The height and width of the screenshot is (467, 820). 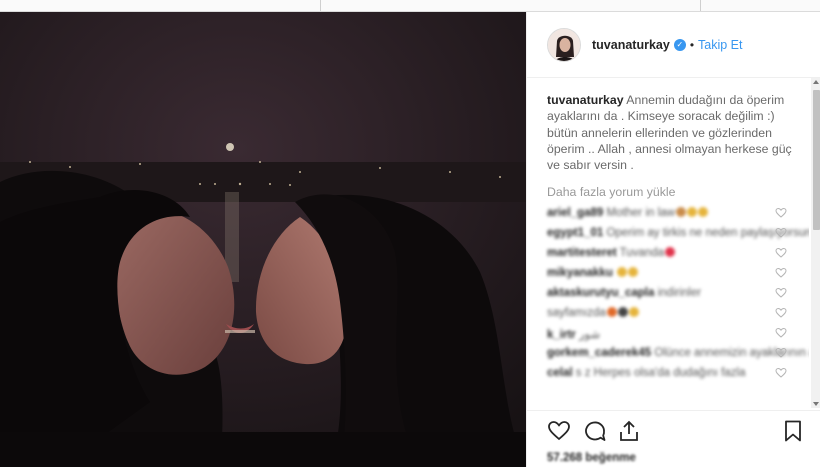 I want to click on comment-text: Mother in law, so click(x=640, y=213).